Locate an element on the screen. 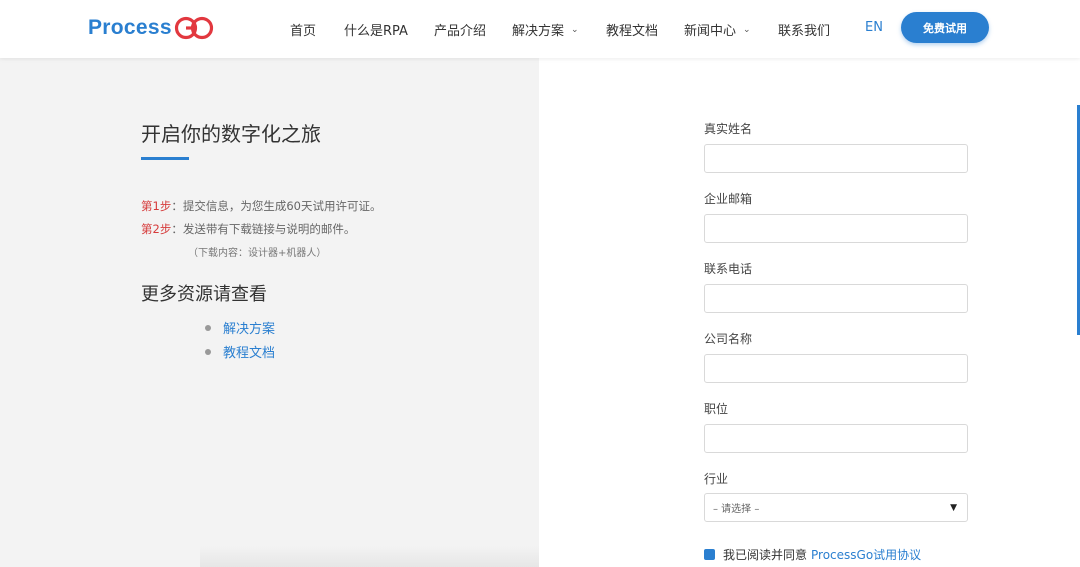 This screenshot has width=1080, height=567. nav-what-is-rpa-label: 什么是RPA is located at coordinates (376, 31).